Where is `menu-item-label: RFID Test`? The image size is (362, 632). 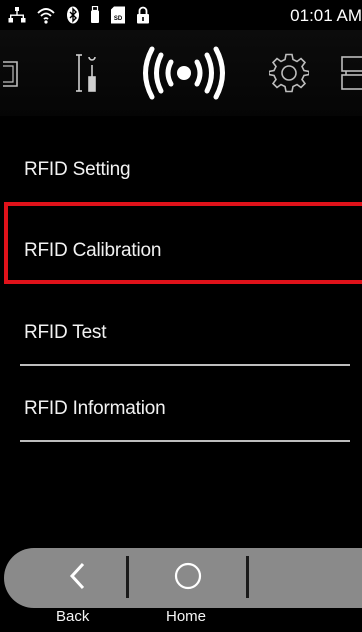 menu-item-label: RFID Test is located at coordinates (65, 332).